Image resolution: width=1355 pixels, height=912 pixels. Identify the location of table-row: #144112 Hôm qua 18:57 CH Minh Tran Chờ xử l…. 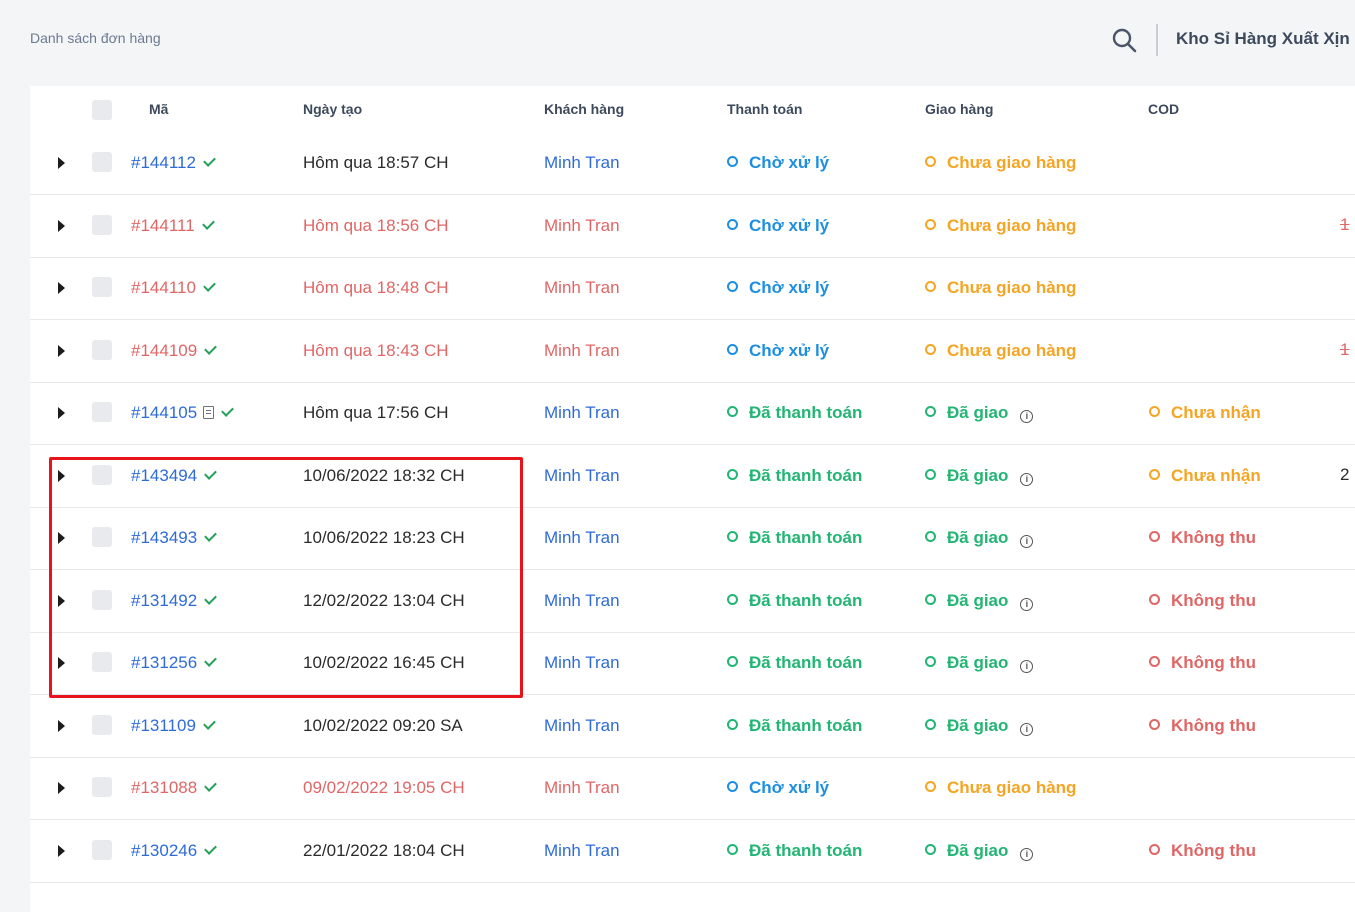
(692, 164).